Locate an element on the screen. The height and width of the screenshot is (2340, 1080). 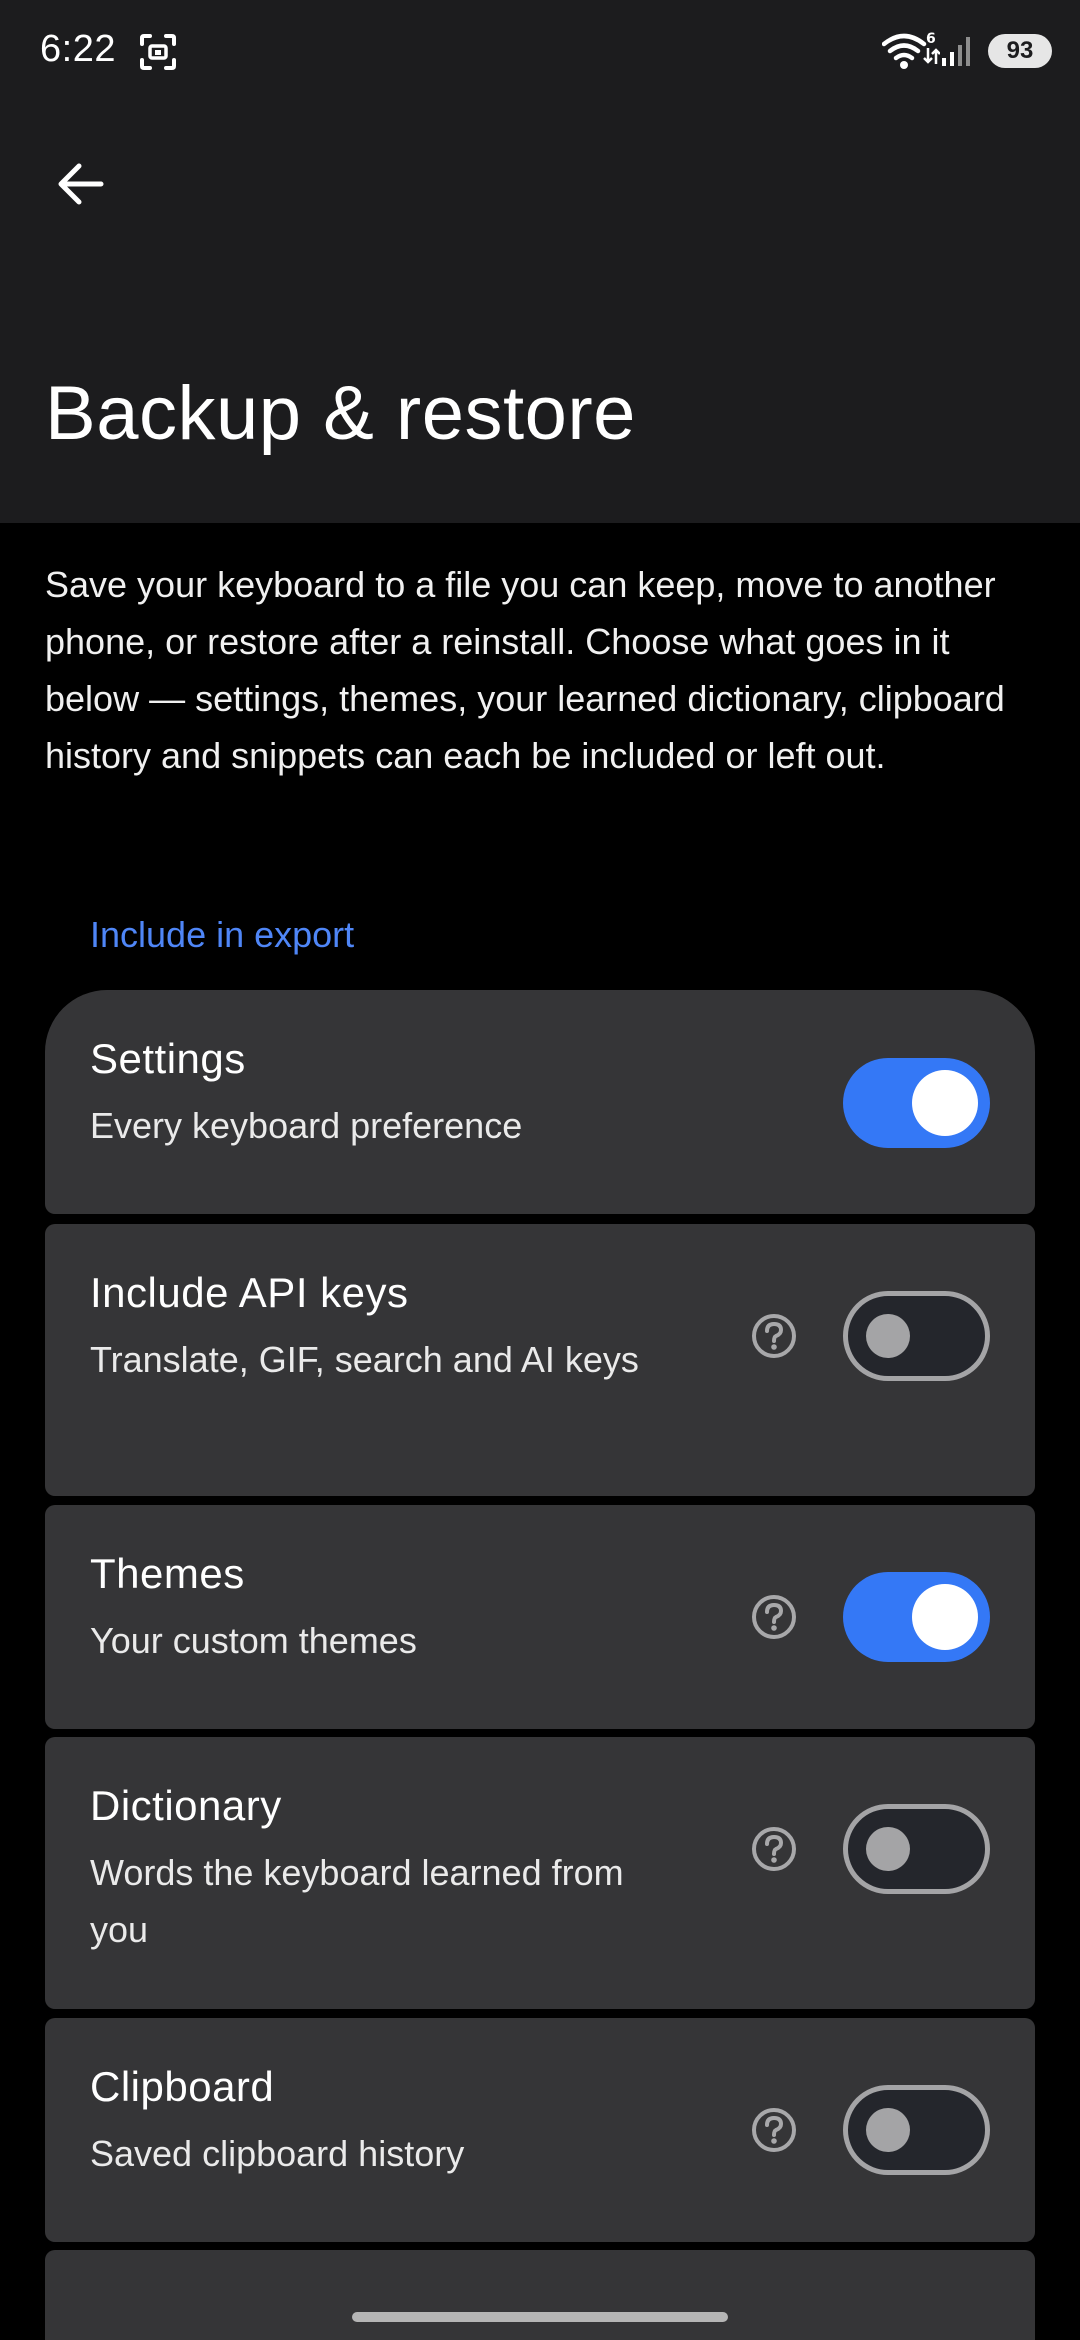
home-indicator is located at coordinates (540, 2317).